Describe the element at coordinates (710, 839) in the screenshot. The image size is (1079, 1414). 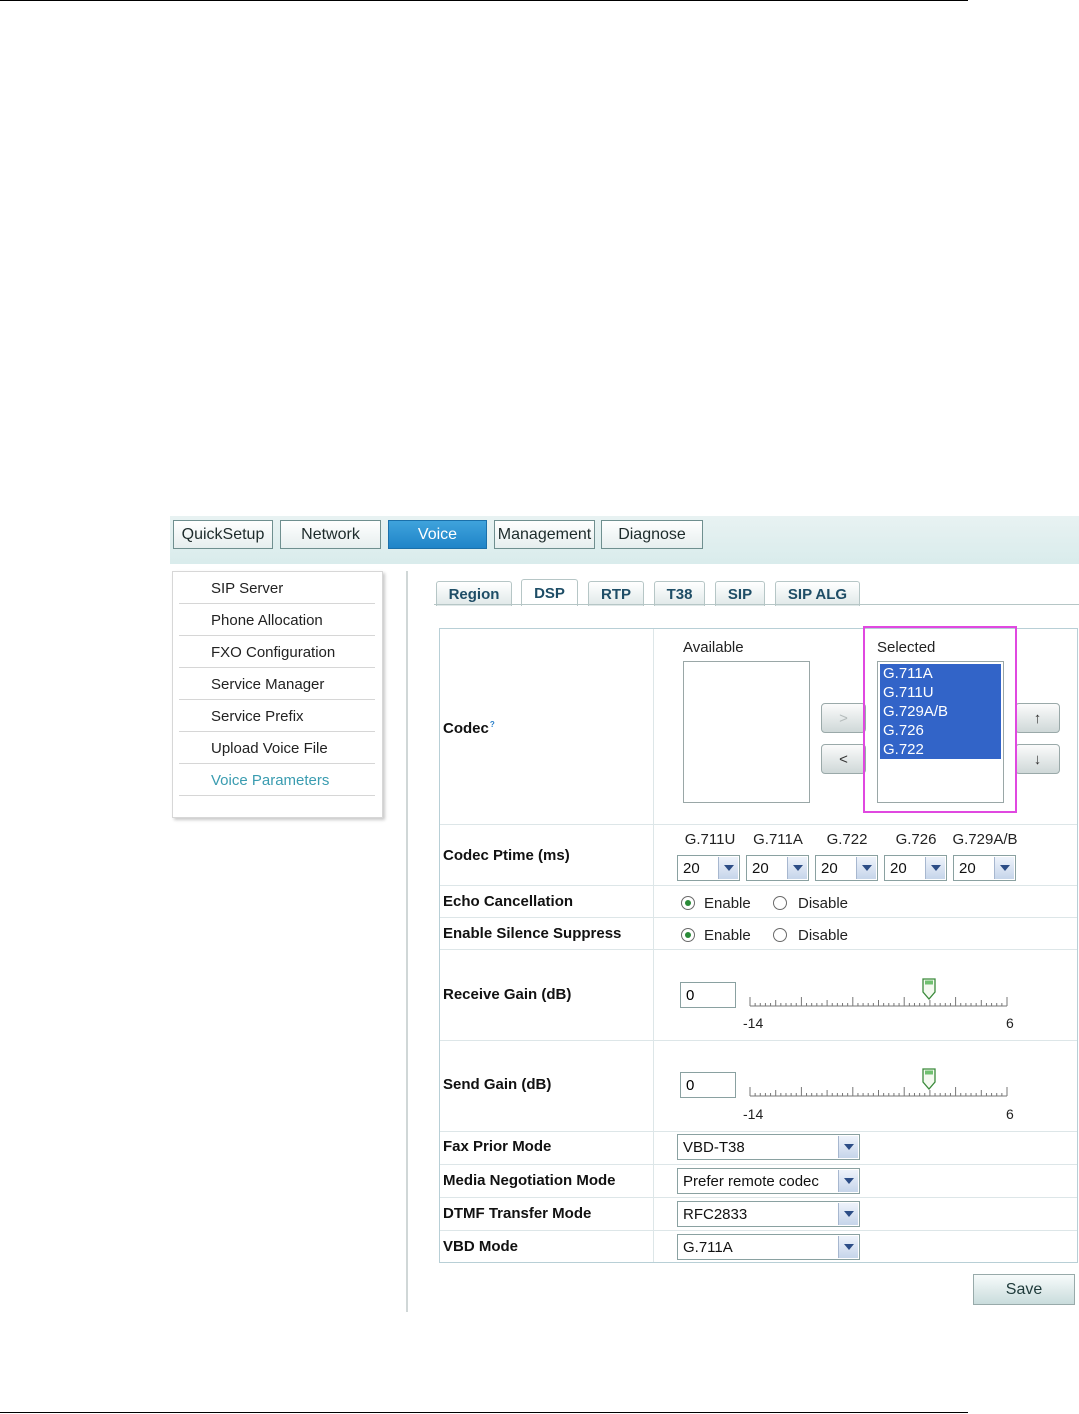
I see `ptime-header-g711u: G.711U` at that location.